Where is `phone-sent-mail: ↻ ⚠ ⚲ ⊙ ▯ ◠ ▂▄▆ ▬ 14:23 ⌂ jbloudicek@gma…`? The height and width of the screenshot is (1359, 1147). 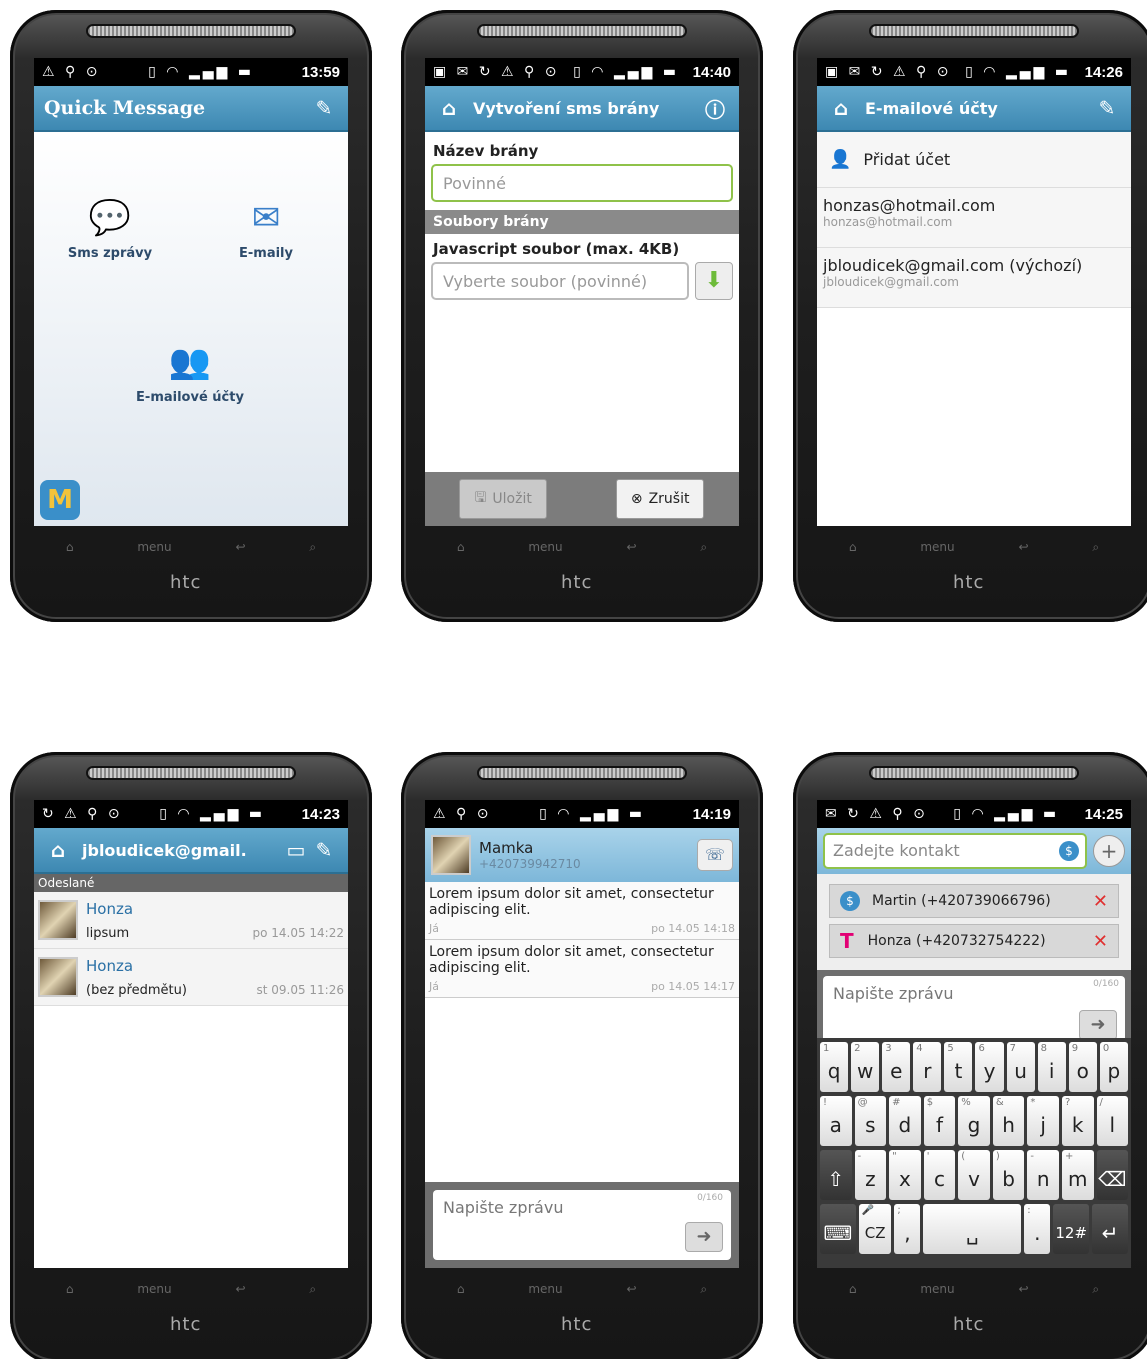 phone-sent-mail: ↻ ⚠ ⚲ ⊙ ▯ ◠ ▂▄▆ ▬ 14:23 ⌂ jbloudicek@gma… is located at coordinates (191, 1055).